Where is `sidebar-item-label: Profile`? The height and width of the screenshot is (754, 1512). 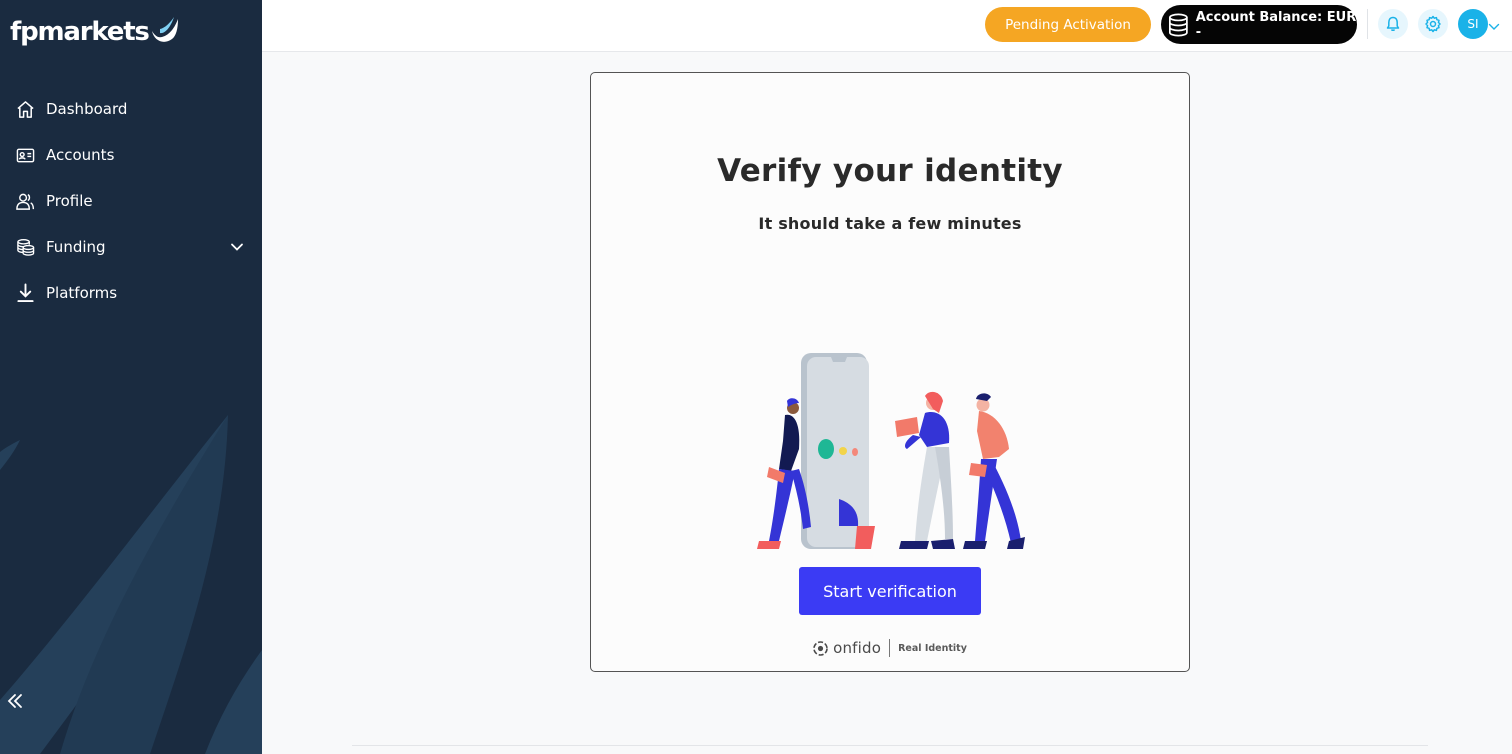 sidebar-item-label: Profile is located at coordinates (69, 201).